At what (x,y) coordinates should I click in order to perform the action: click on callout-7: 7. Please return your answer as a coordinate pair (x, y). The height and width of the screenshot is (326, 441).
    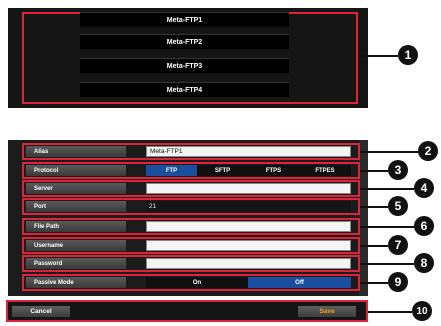
    Looking at the image, I should click on (398, 245).